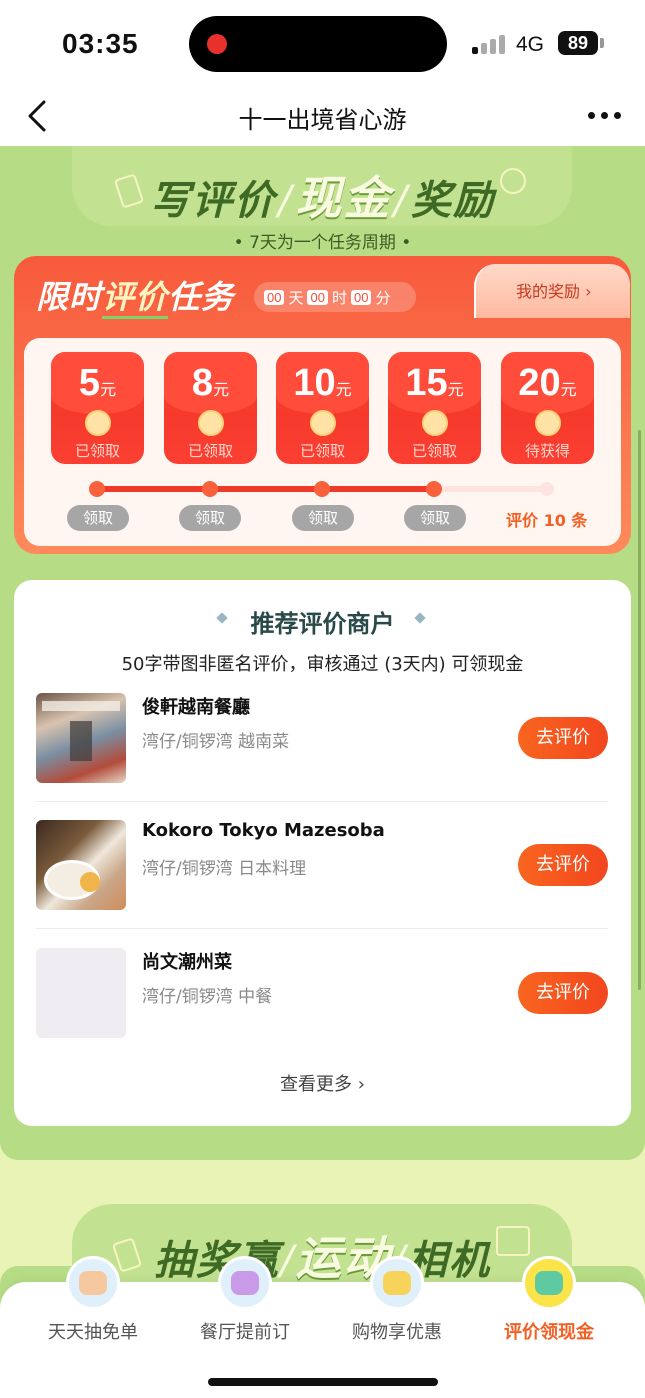 The height and width of the screenshot is (1398, 645). What do you see at coordinates (322, 408) in the screenshot?
I see `reward-packet-10: 10元 已领取` at bounding box center [322, 408].